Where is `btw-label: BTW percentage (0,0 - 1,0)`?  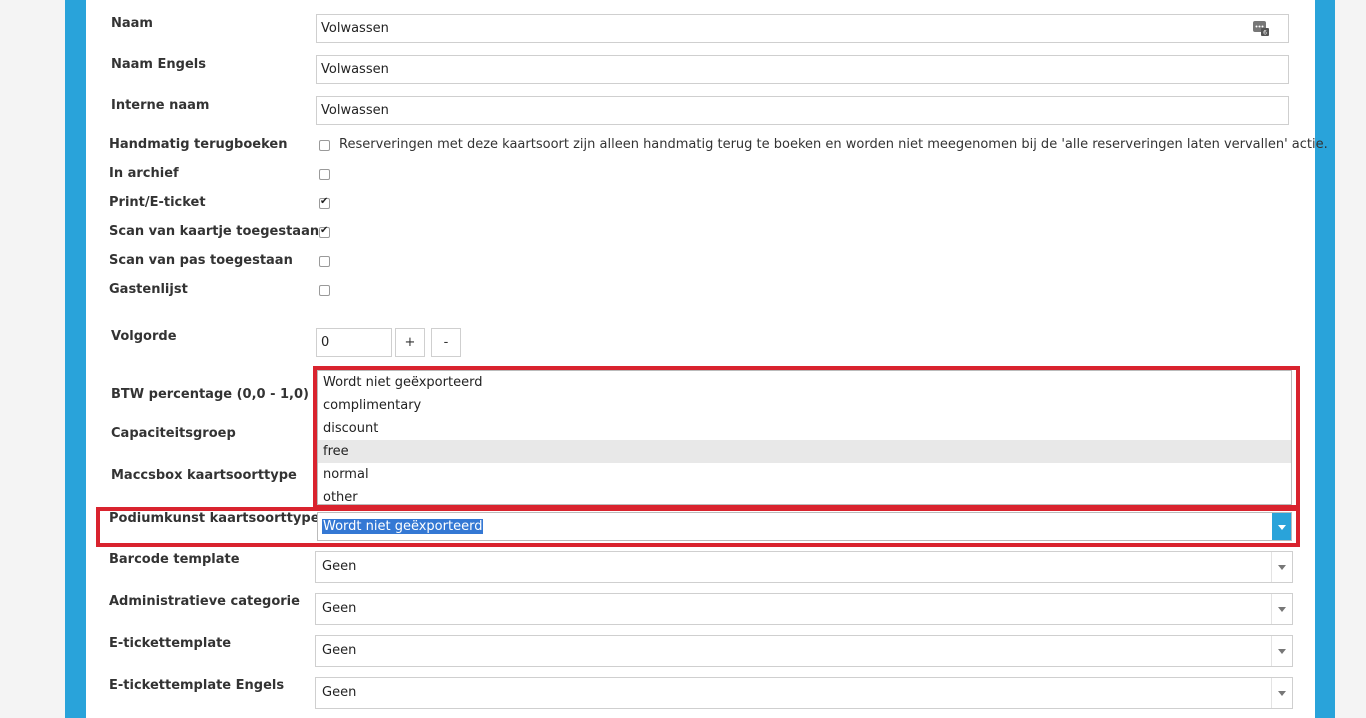
btw-label: BTW percentage (0,0 - 1,0) is located at coordinates (210, 394).